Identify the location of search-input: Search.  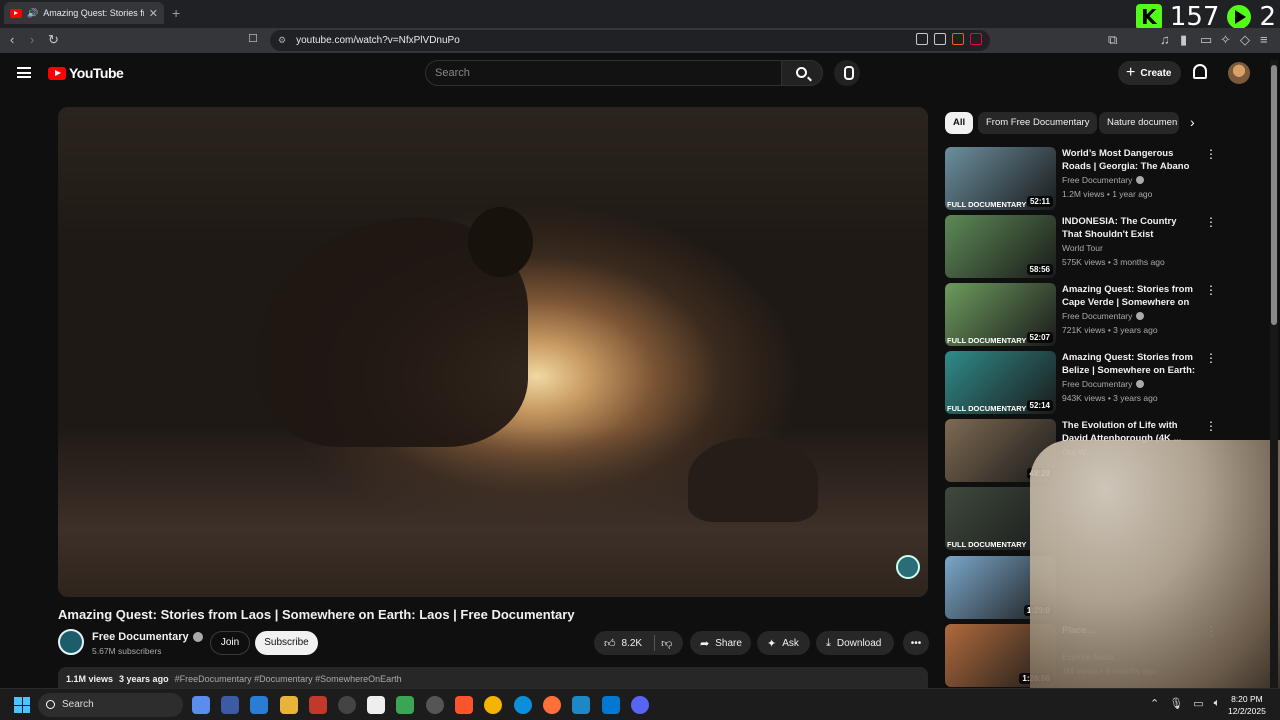
(603, 73).